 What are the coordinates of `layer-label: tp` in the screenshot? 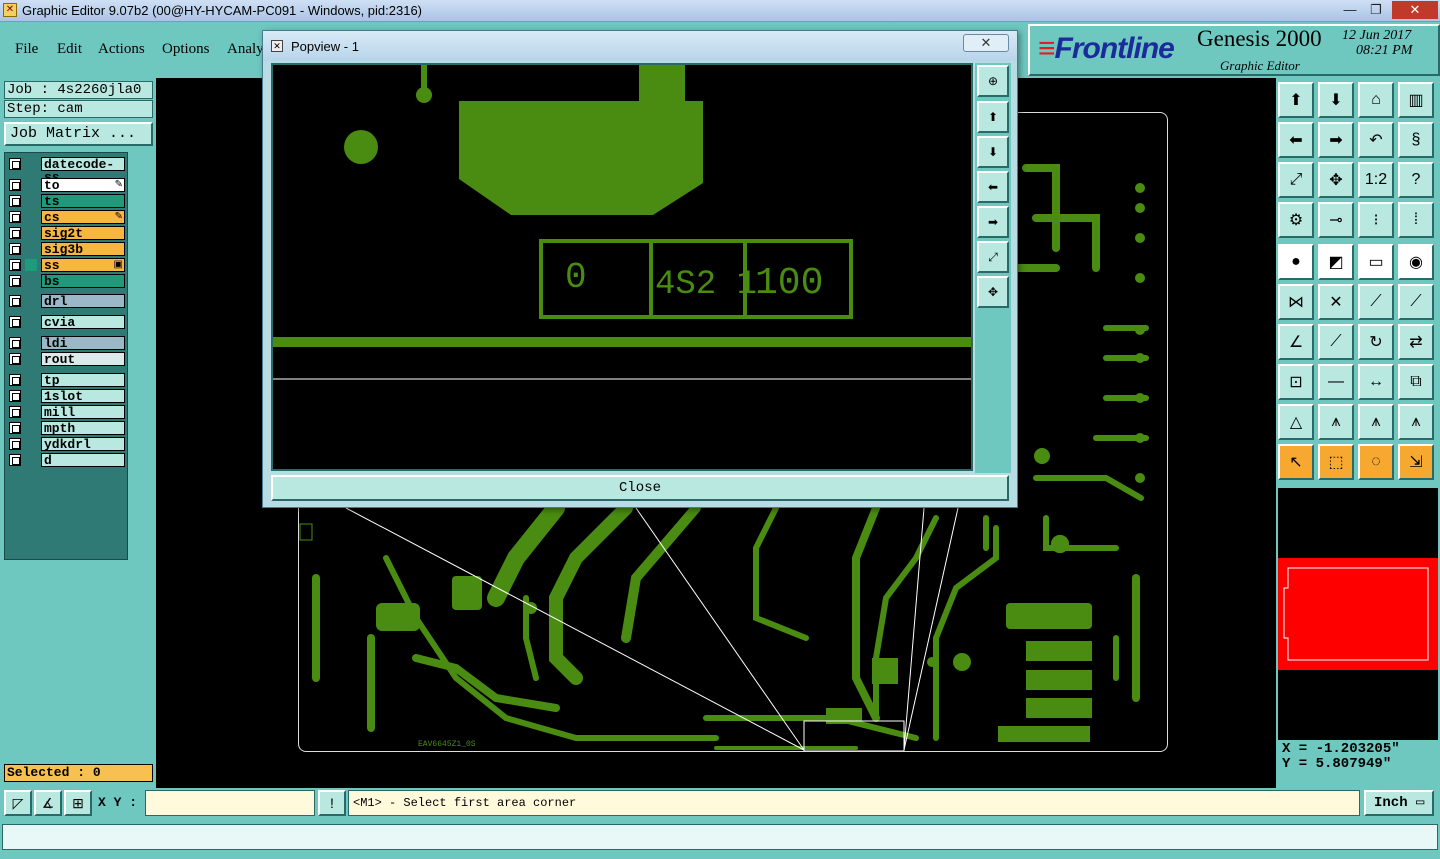 It's located at (83, 380).